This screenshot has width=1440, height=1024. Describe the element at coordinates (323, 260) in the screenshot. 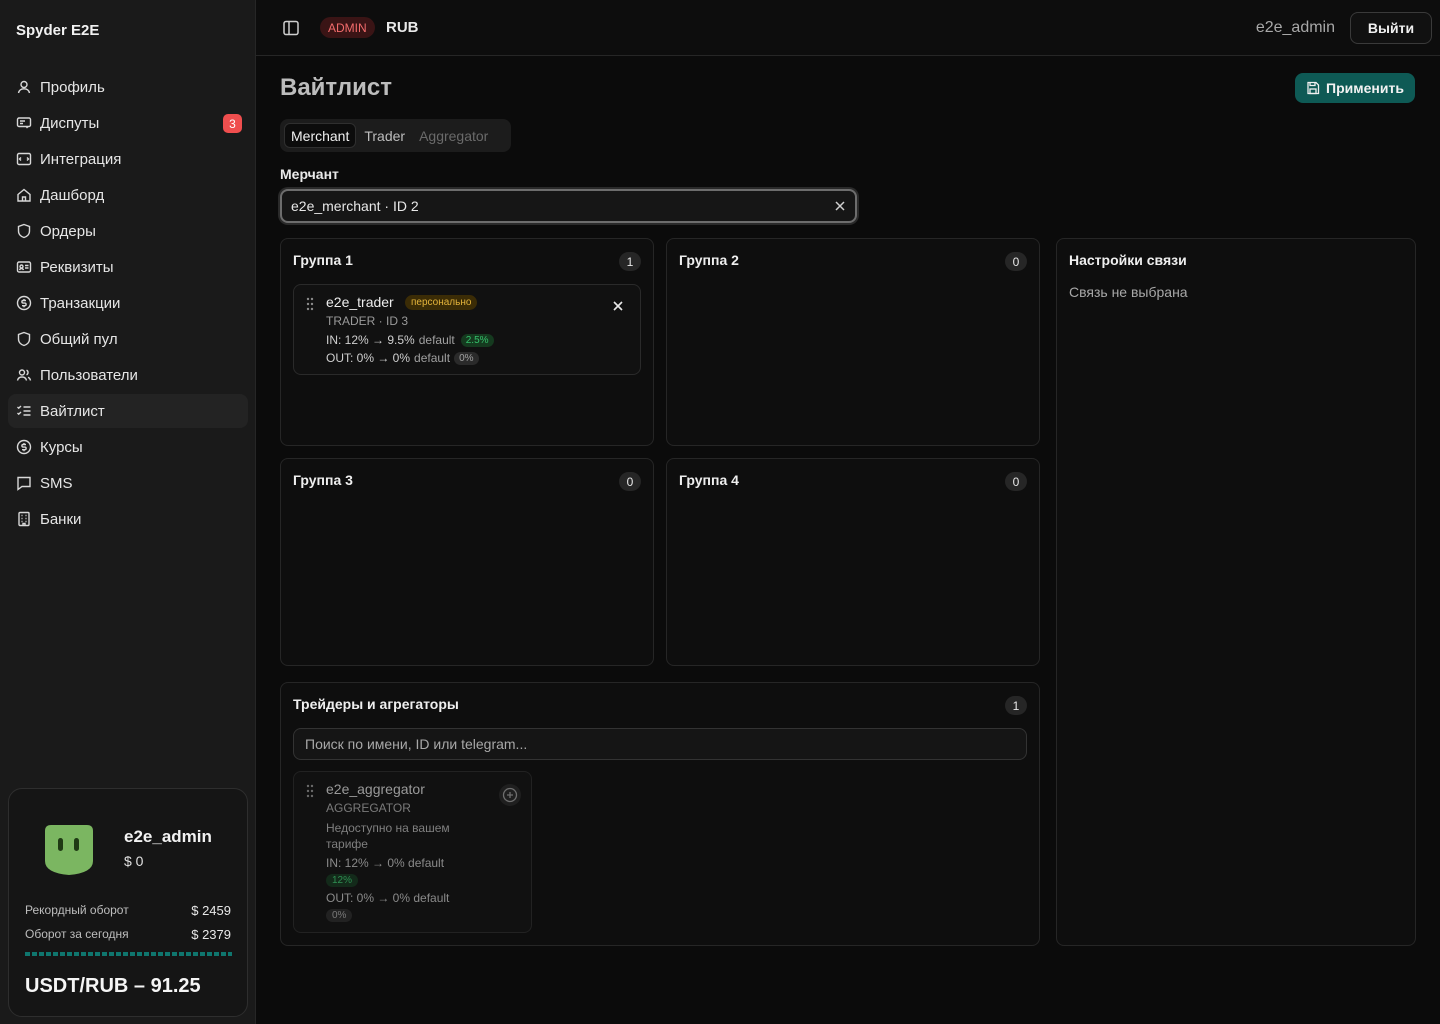

I see `group-title: Группа 1` at that location.